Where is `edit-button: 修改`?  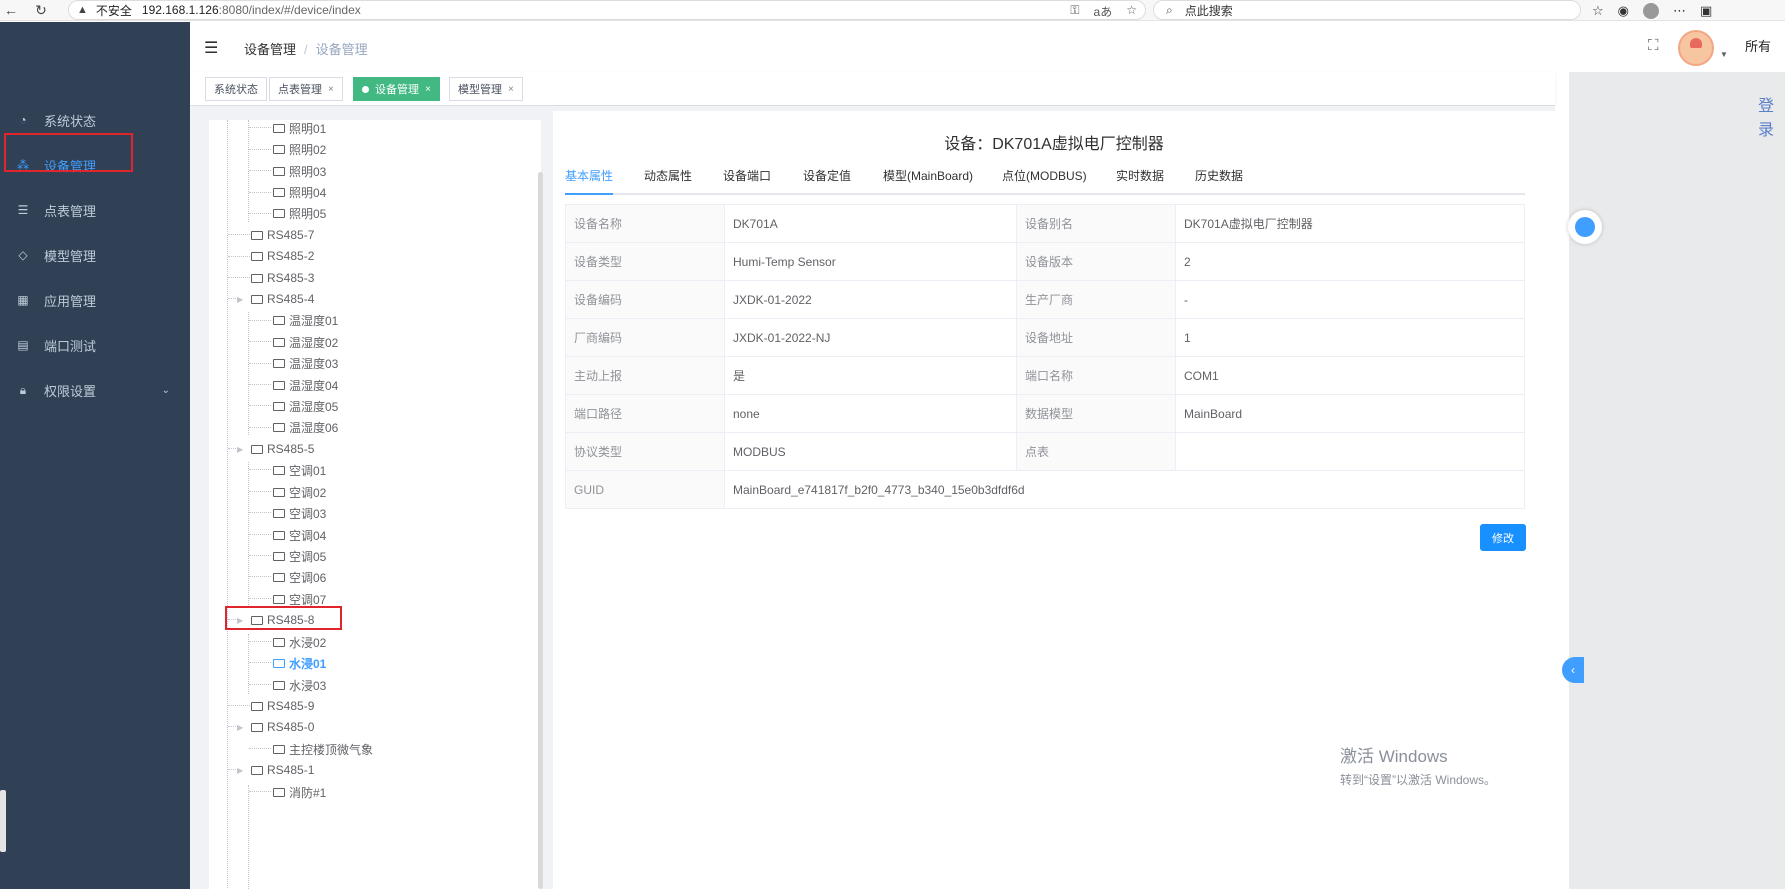
edit-button: 修改 is located at coordinates (1503, 537).